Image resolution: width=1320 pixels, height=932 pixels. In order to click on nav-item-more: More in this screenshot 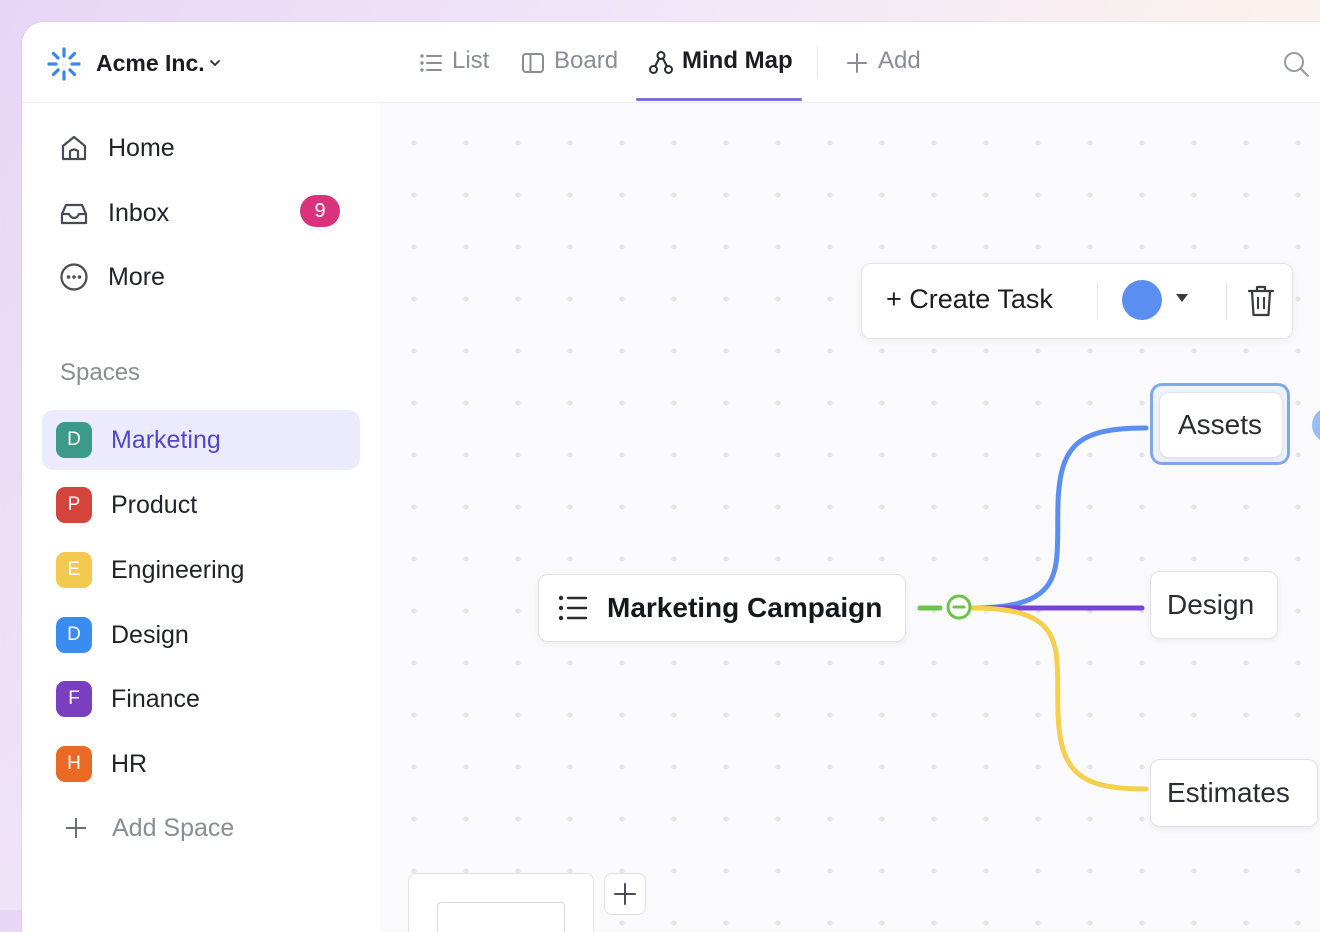, I will do `click(201, 277)`.